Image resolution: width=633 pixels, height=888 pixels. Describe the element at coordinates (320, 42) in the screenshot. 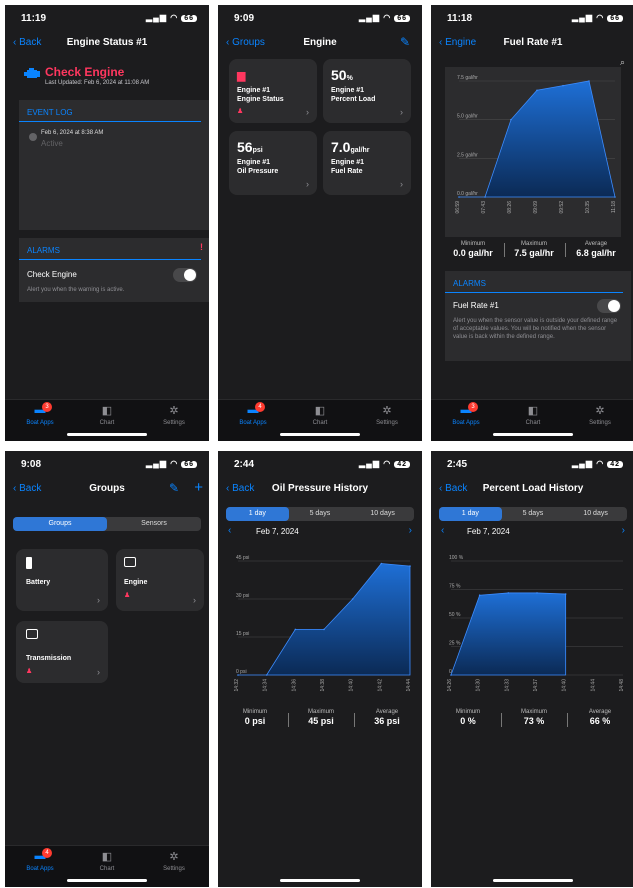

I see `page-title: Engine` at that location.